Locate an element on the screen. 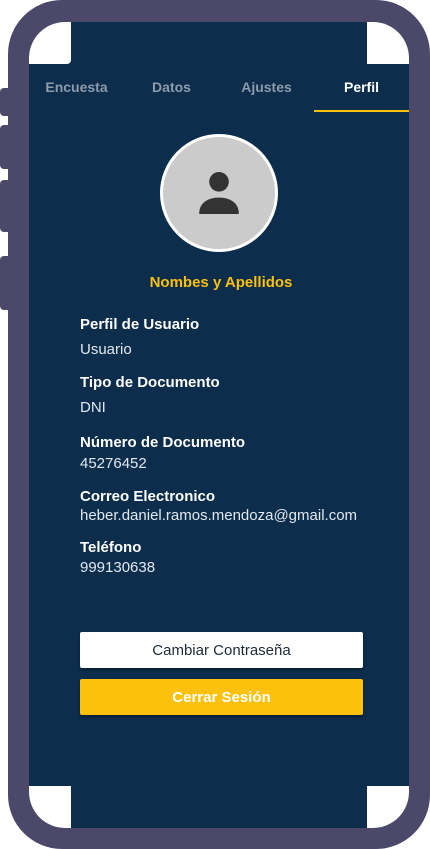 The height and width of the screenshot is (849, 430). field-numero-documento: Número de Documento 45276452 is located at coordinates (240, 453).